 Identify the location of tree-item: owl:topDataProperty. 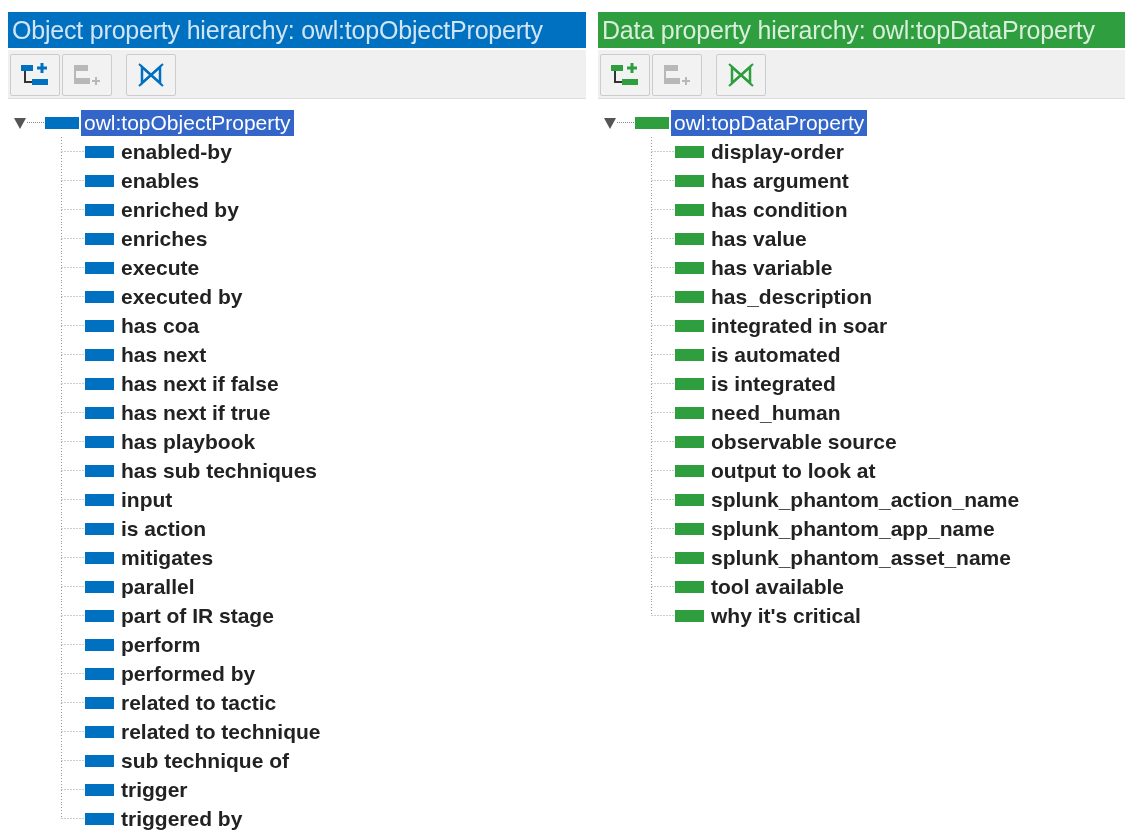
(769, 122).